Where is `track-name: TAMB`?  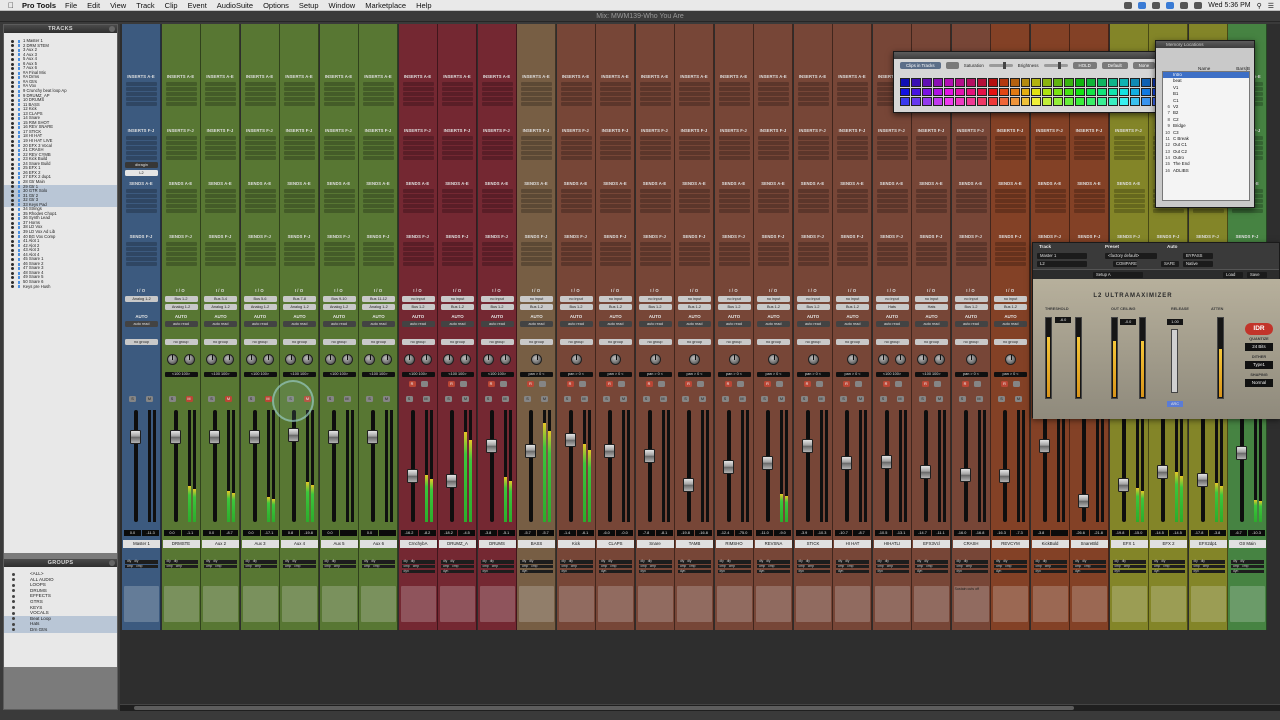
track-name: TAMB is located at coordinates (694, 544).